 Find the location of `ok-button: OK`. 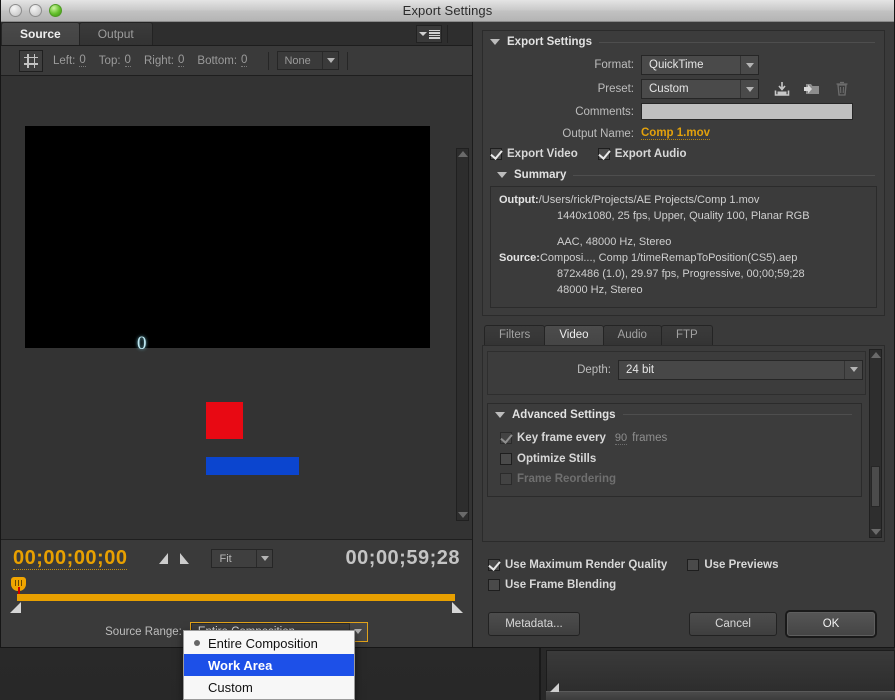

ok-button: OK is located at coordinates (831, 624).